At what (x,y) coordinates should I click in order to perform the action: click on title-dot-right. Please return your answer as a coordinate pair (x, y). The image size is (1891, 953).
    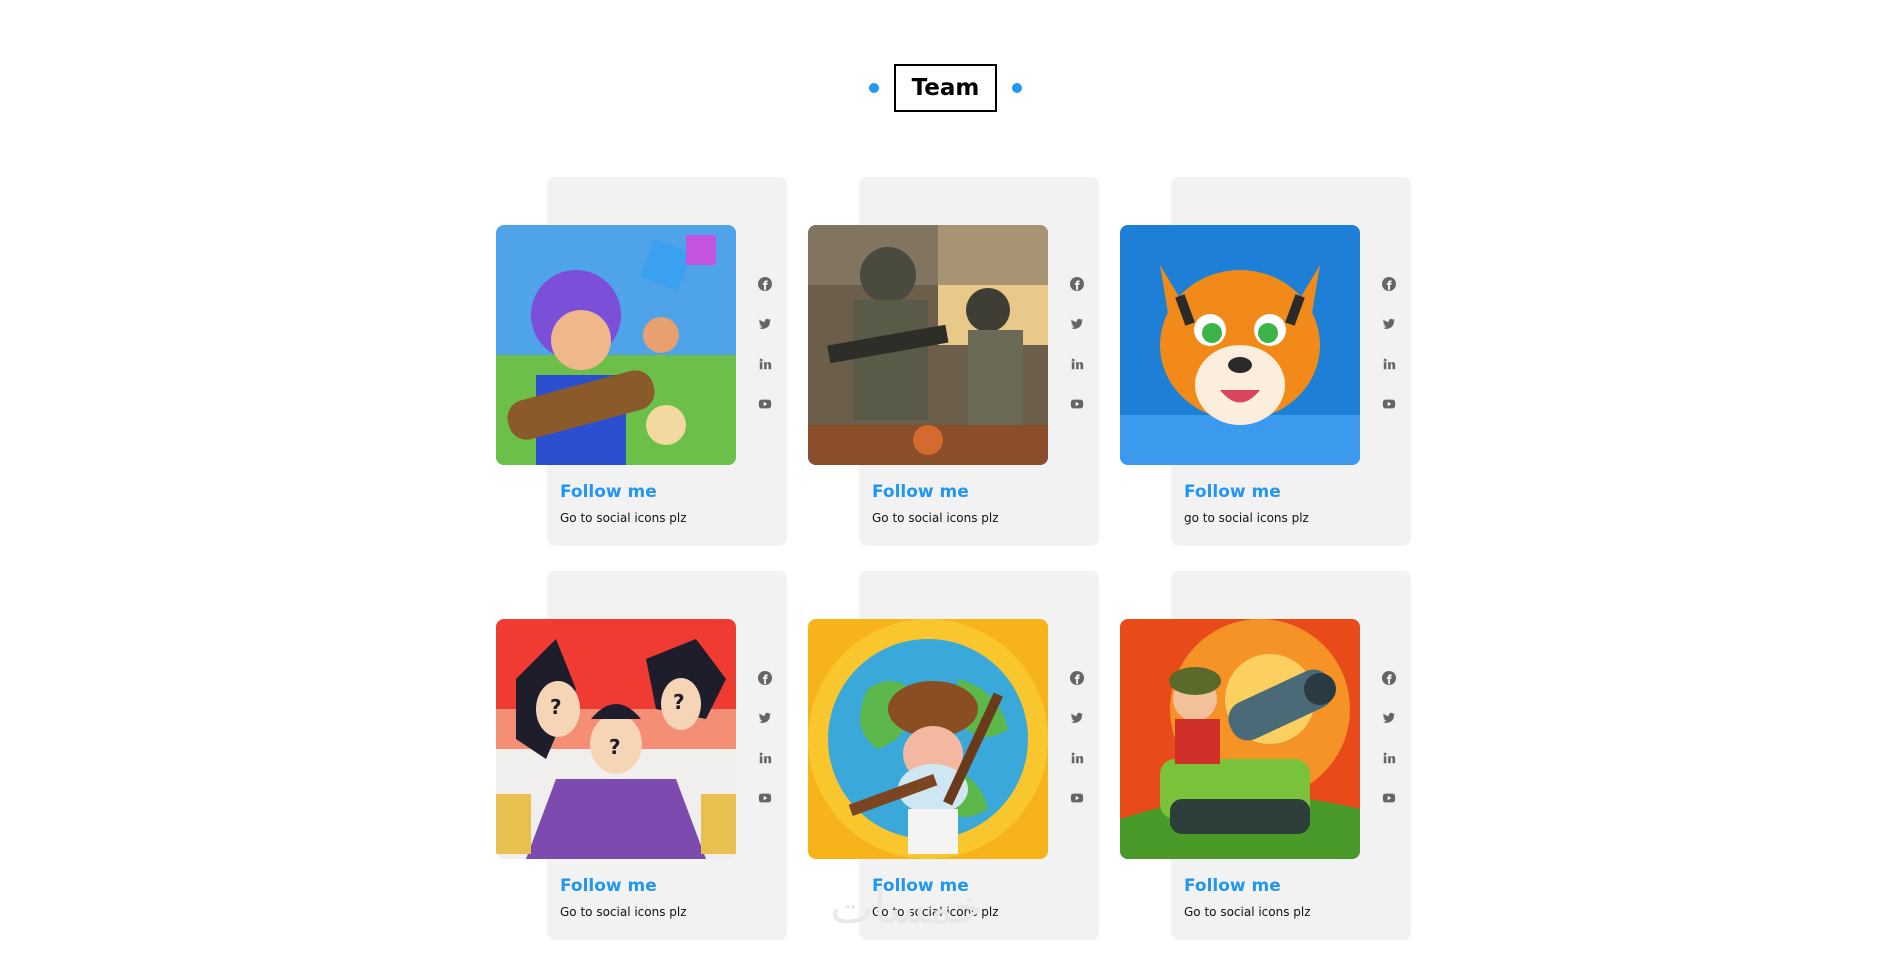
    Looking at the image, I should click on (1017, 88).